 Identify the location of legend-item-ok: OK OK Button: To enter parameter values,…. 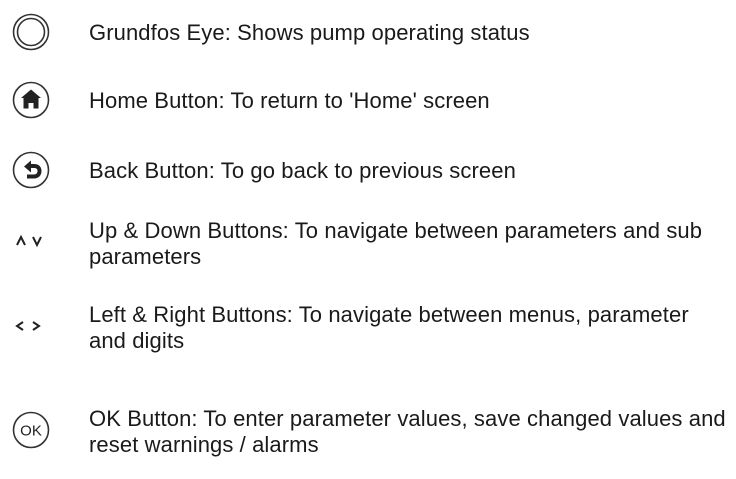
(368, 435).